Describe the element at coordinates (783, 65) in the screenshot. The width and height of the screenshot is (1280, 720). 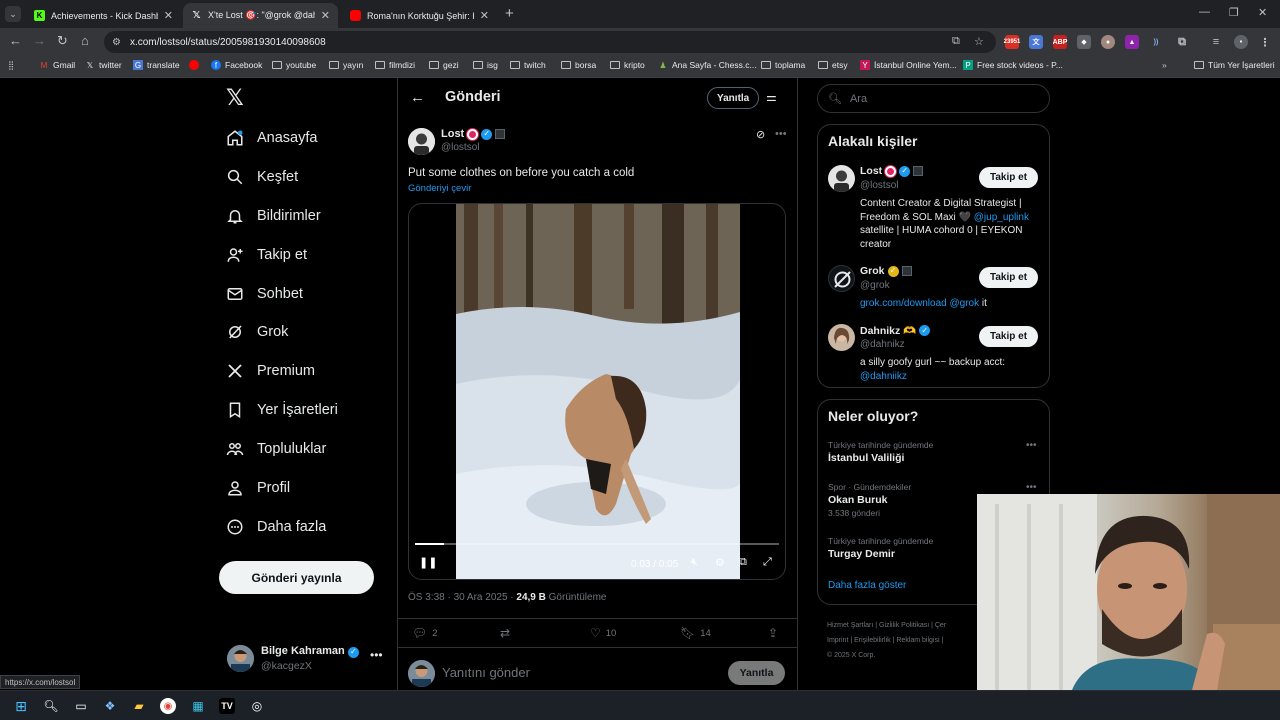
I see `bookmark-folder-toplama: toplama` at that location.